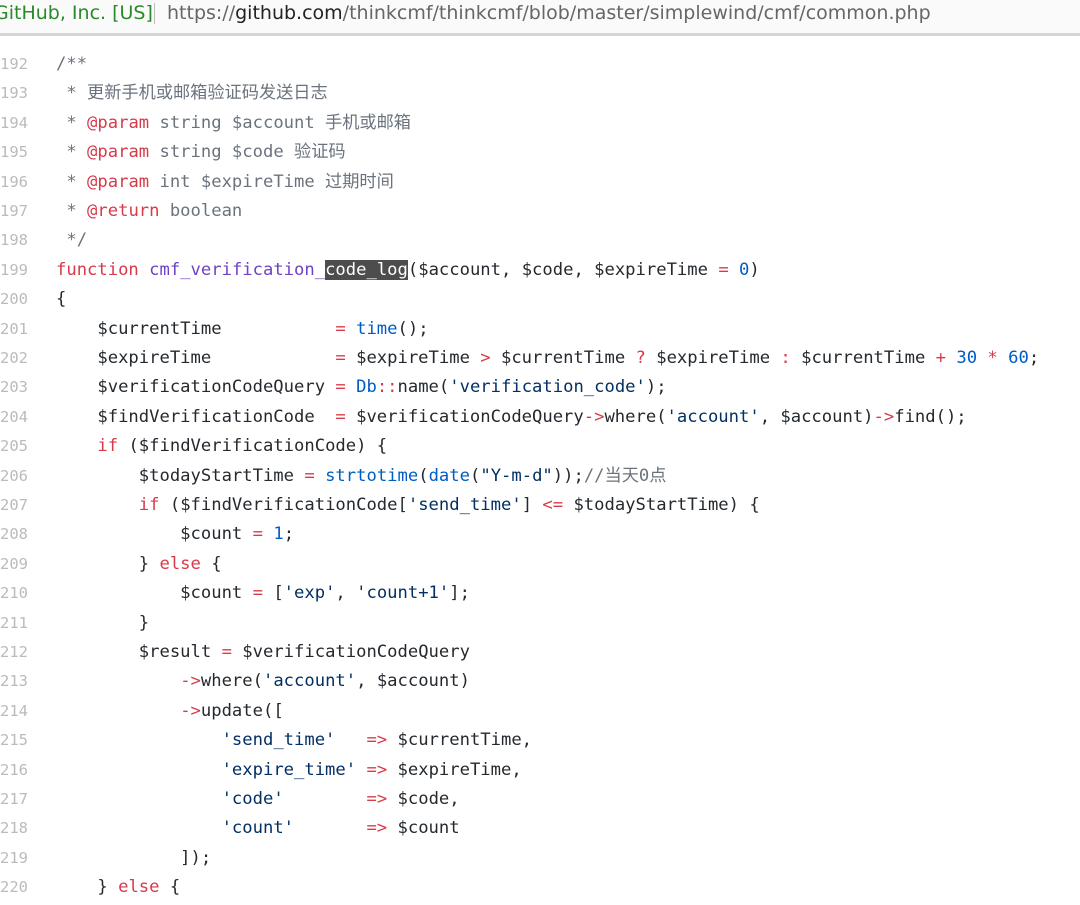  I want to click on line-number: 193, so click(14, 93).